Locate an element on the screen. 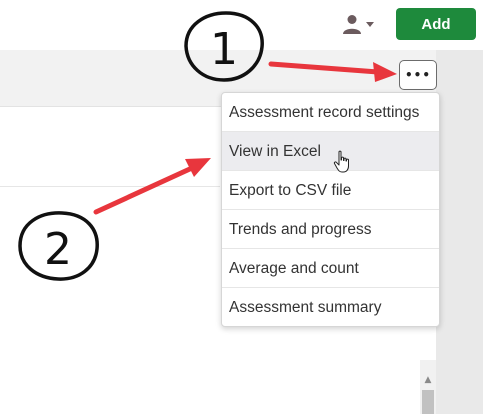 The height and width of the screenshot is (414, 483). caret-down-icon is located at coordinates (370, 24).